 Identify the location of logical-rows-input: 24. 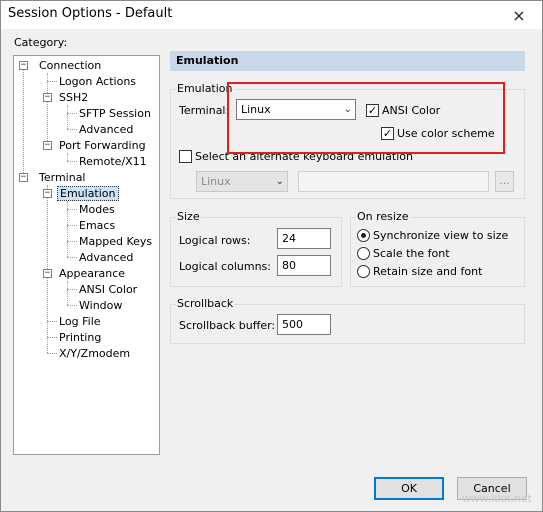
(304, 238).